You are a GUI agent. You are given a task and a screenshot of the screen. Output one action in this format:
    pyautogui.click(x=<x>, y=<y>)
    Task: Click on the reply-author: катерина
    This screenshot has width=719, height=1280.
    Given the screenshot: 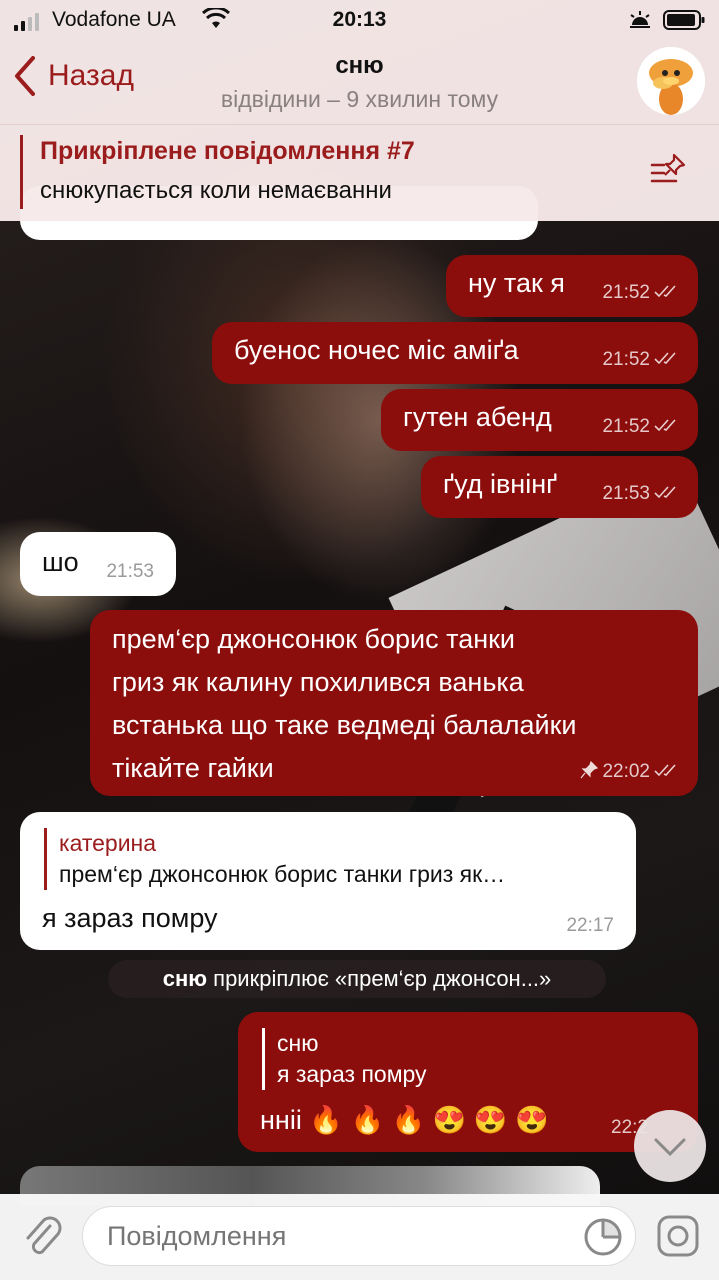 What is the action you would take?
    pyautogui.click(x=108, y=843)
    